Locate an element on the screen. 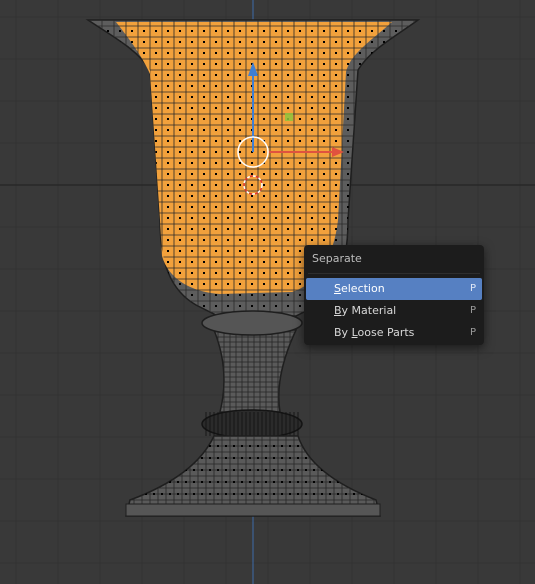 This screenshot has width=535, height=584. mesh-base-rim is located at coordinates (253, 510).